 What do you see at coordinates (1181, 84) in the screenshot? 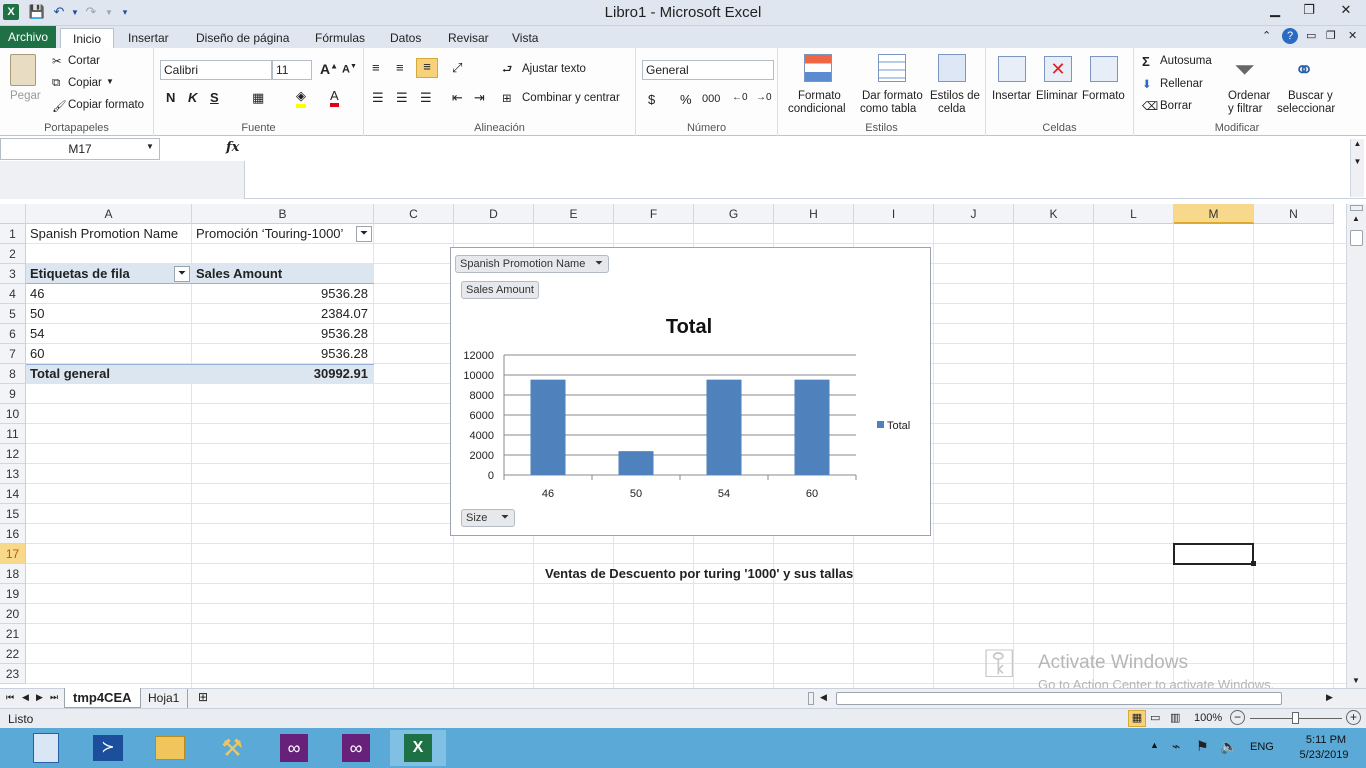
I see `fill-button: Rellenar` at bounding box center [1181, 84].